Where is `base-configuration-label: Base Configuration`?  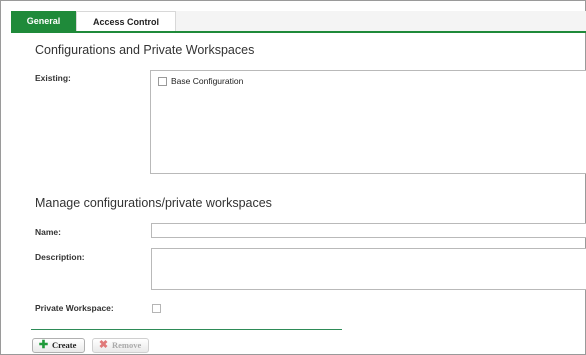
base-configuration-label: Base Configuration is located at coordinates (207, 81).